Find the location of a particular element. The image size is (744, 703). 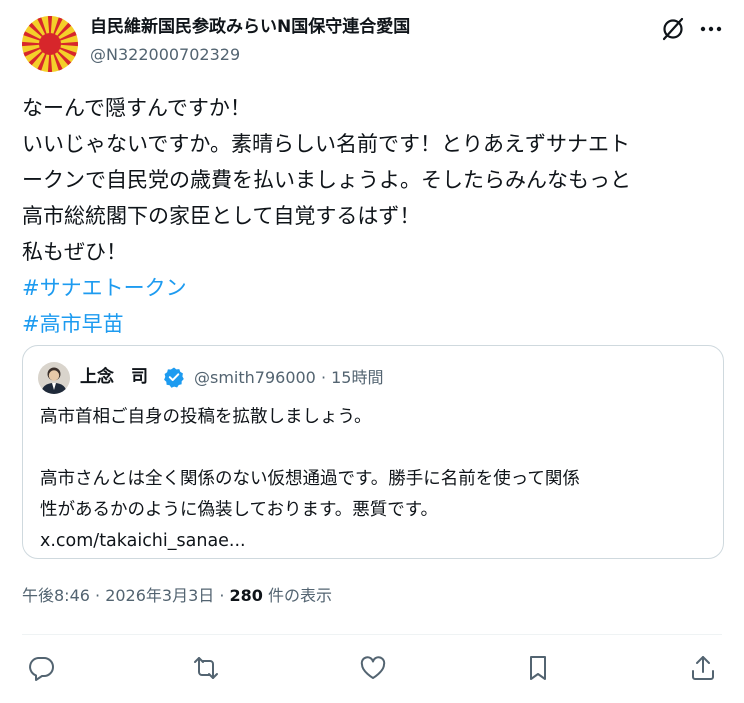

quote-author-handle: @smith796000 · 15時間 is located at coordinates (288, 378).